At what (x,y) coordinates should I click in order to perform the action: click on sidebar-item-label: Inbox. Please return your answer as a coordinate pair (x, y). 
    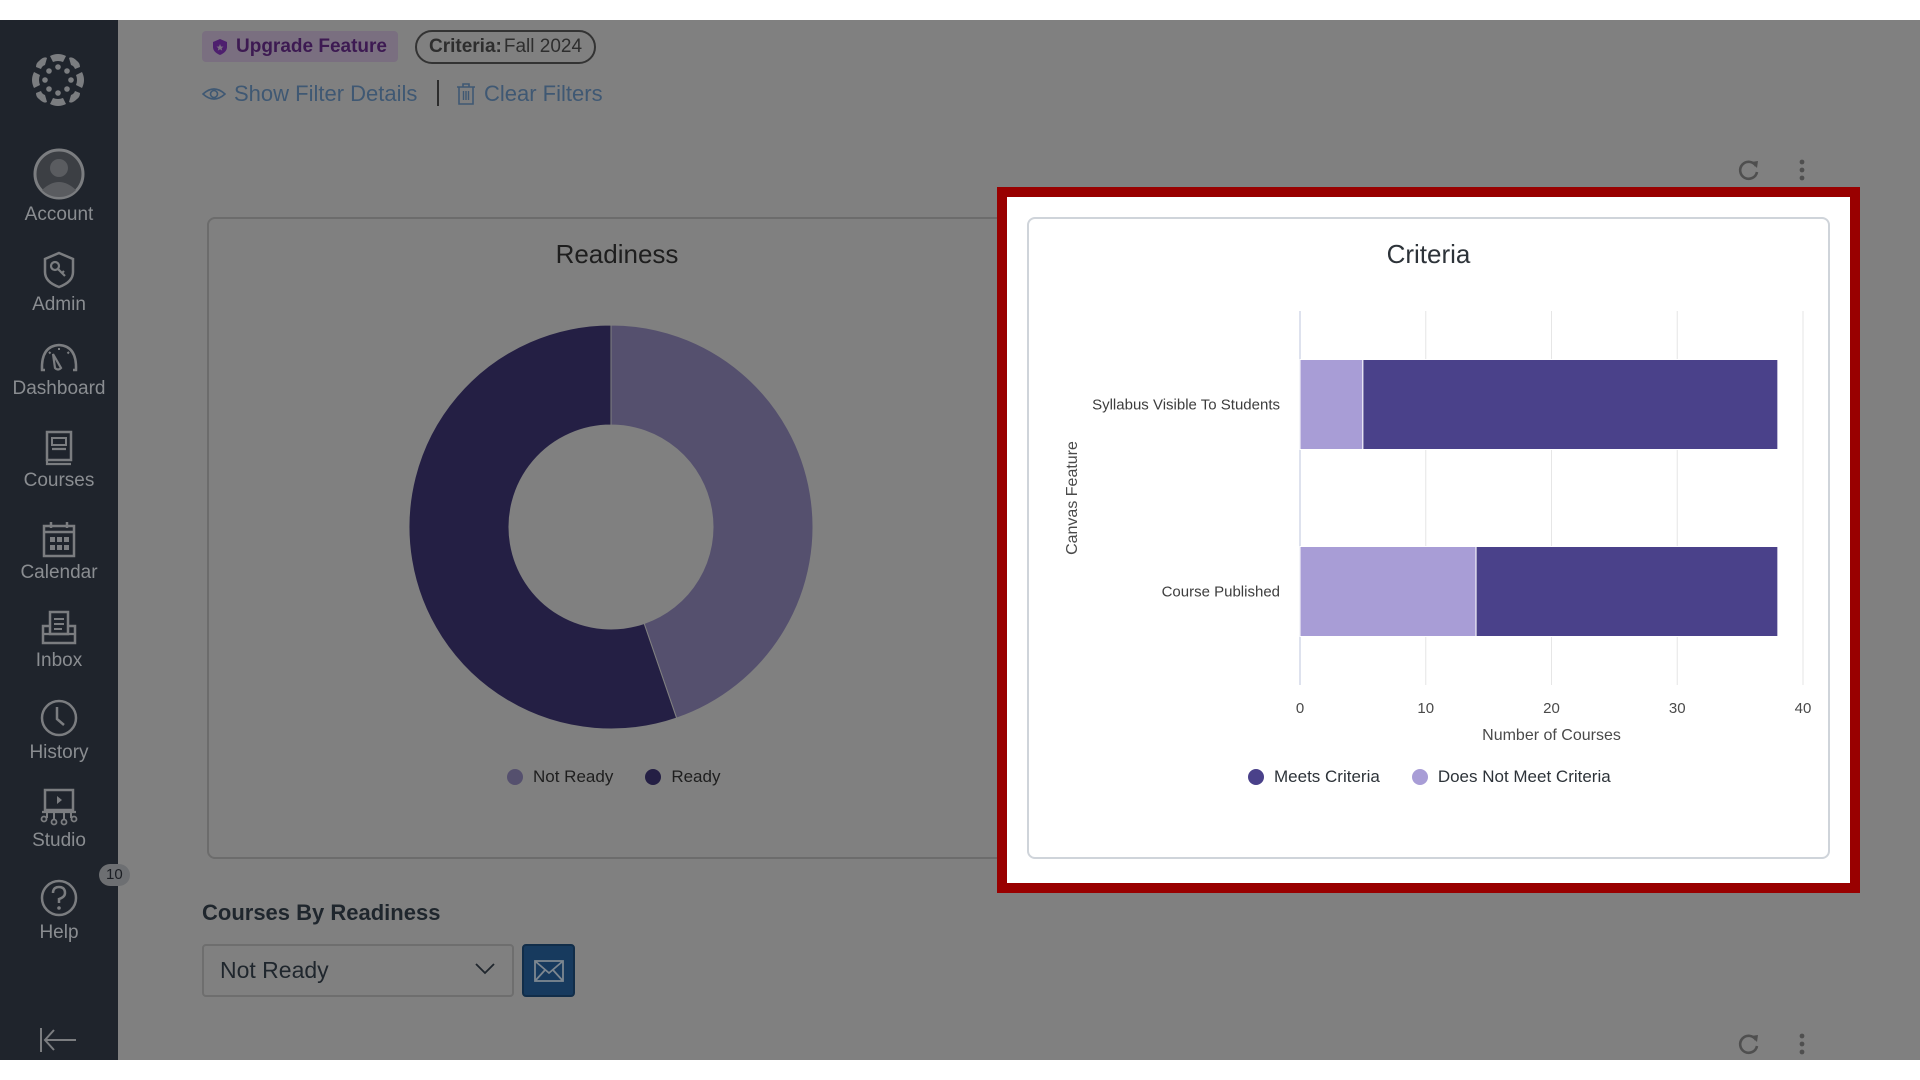
    Looking at the image, I should click on (59, 660).